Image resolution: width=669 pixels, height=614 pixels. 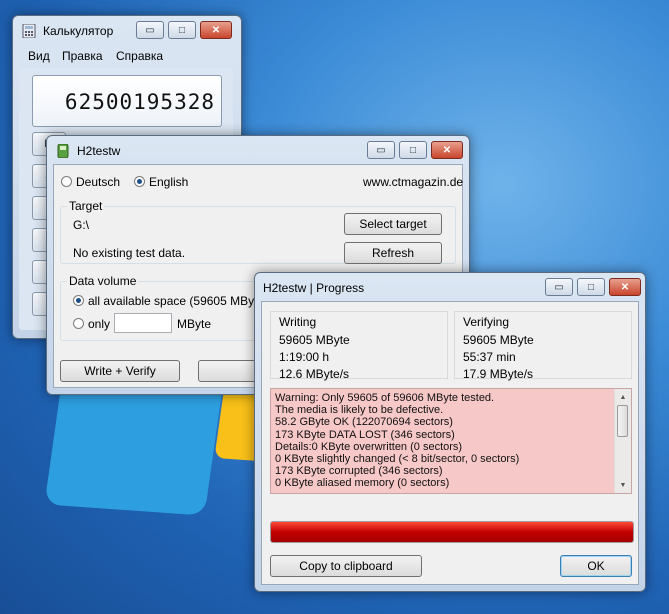 I want to click on data-volume-legend: Data volume, so click(x=103, y=281).